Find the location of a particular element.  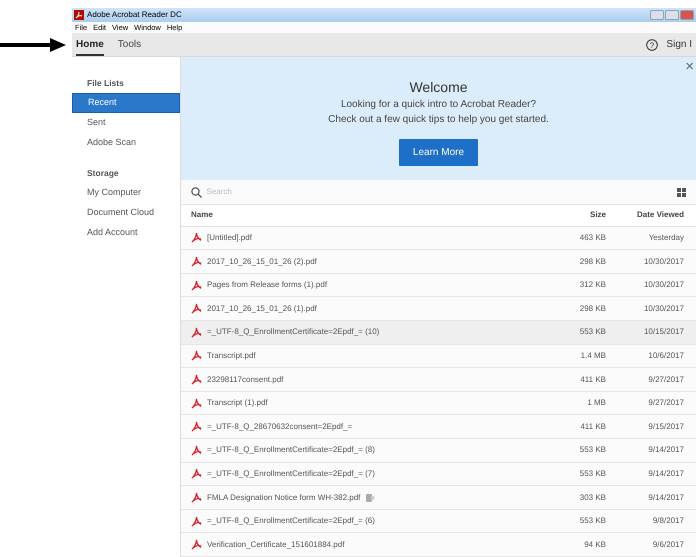

file-size: 303 KB is located at coordinates (593, 497).